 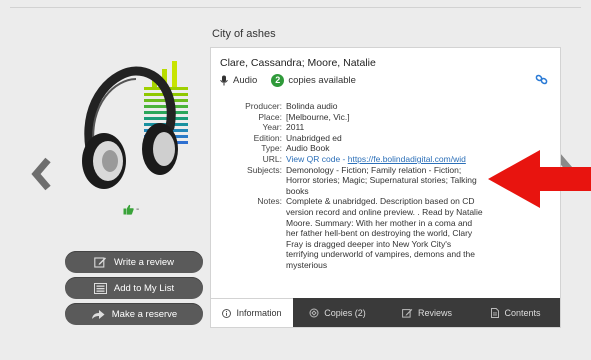 I want to click on book-title: City of ashes, so click(x=244, y=34).